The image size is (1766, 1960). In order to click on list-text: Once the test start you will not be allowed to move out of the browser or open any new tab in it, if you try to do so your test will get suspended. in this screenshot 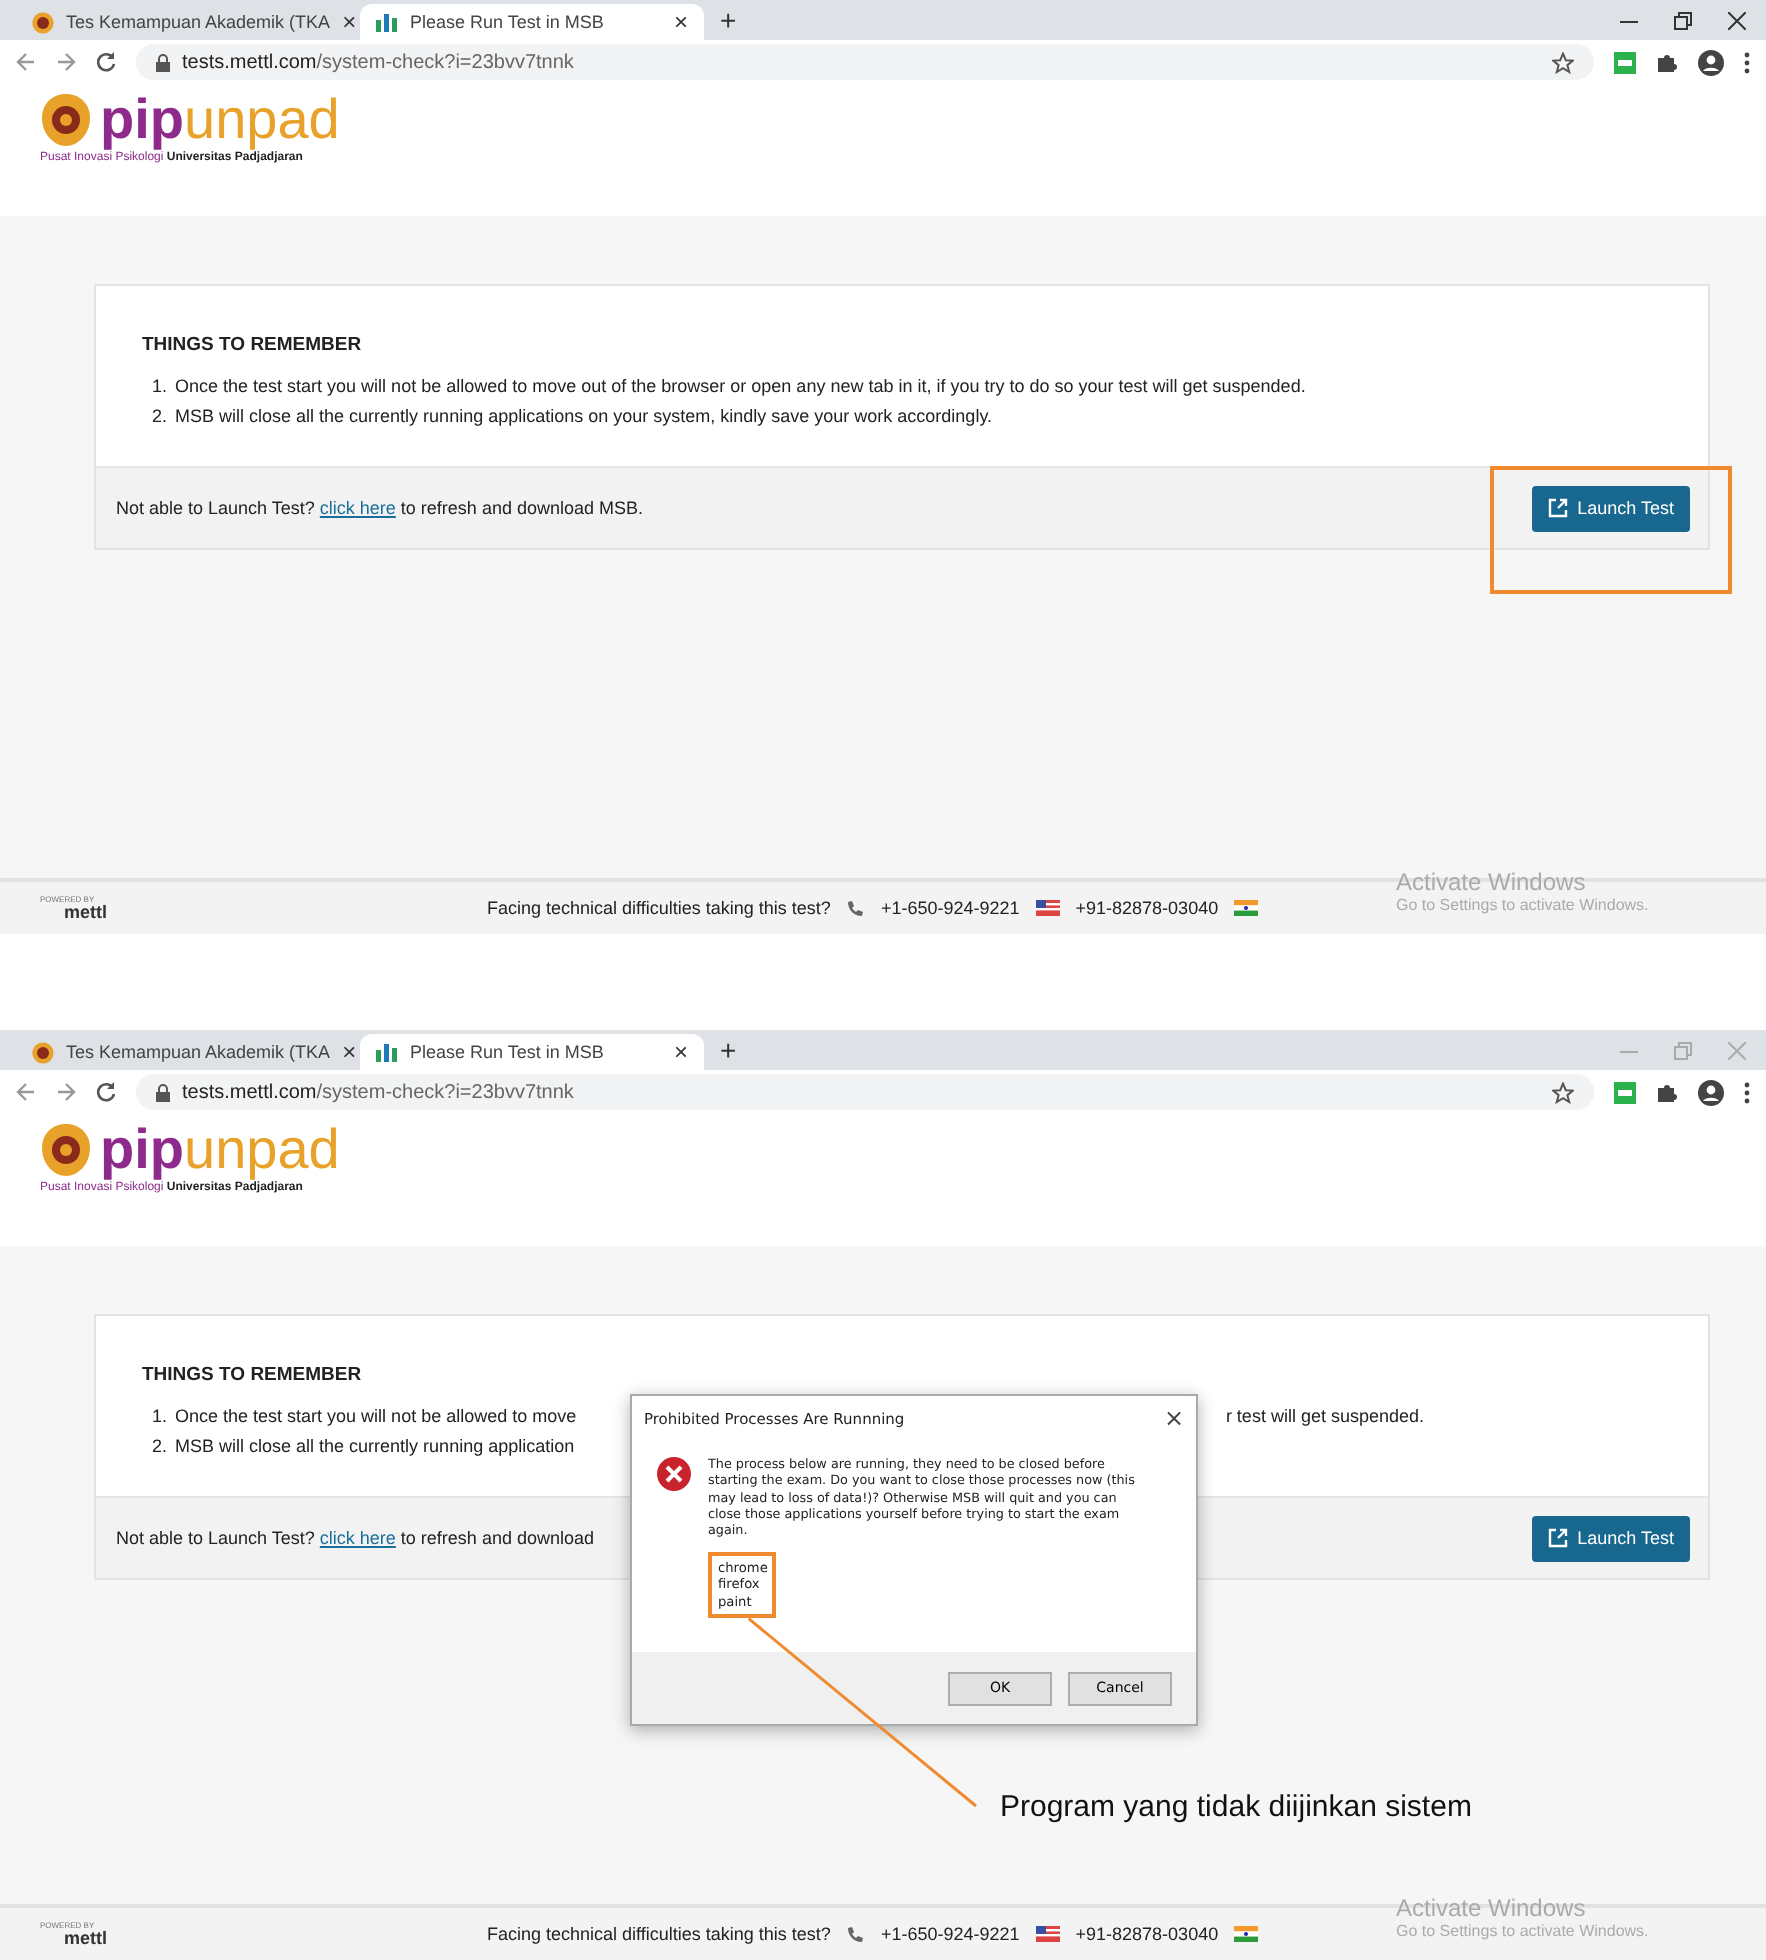, I will do `click(740, 386)`.